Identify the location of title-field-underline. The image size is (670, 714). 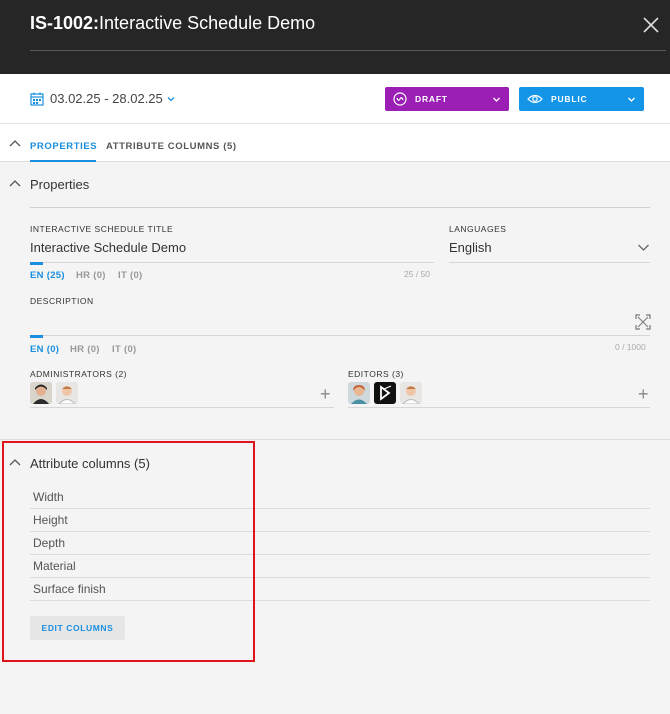
(232, 262).